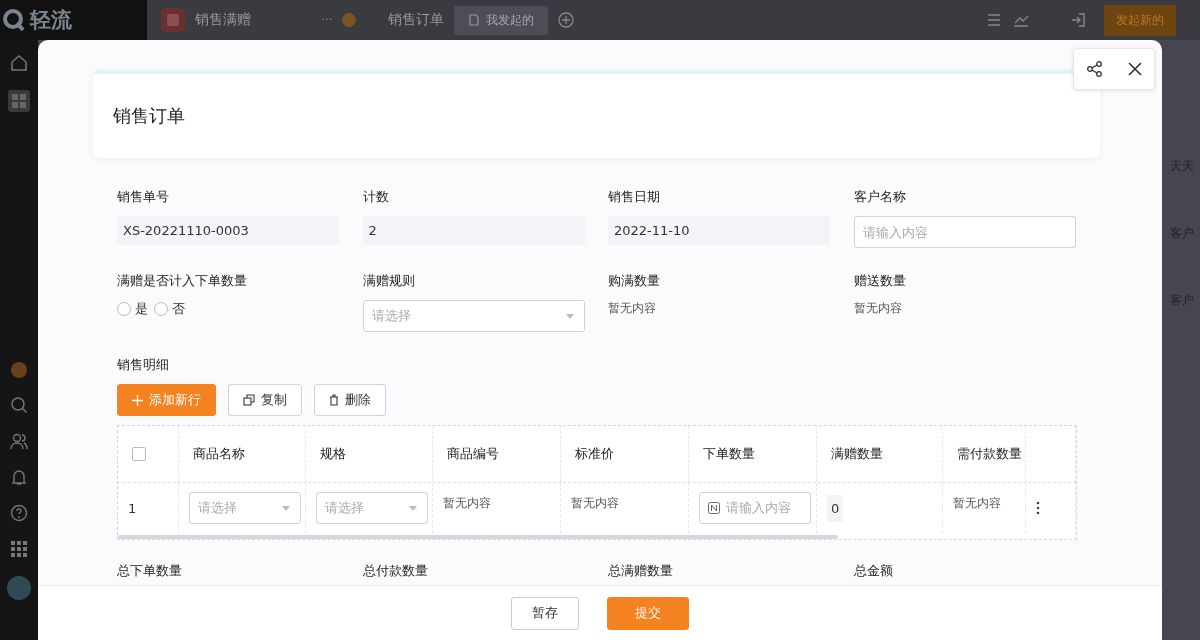 The height and width of the screenshot is (640, 1200). What do you see at coordinates (835, 508) in the screenshot?
I see `readonly-value: 0` at bounding box center [835, 508].